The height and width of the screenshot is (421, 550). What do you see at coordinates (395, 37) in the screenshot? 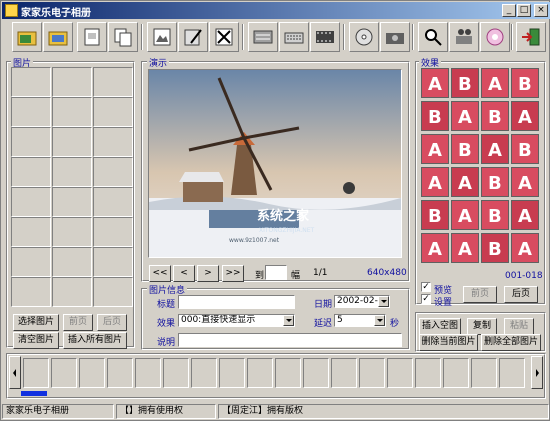
I see `camera-icon` at bounding box center [395, 37].